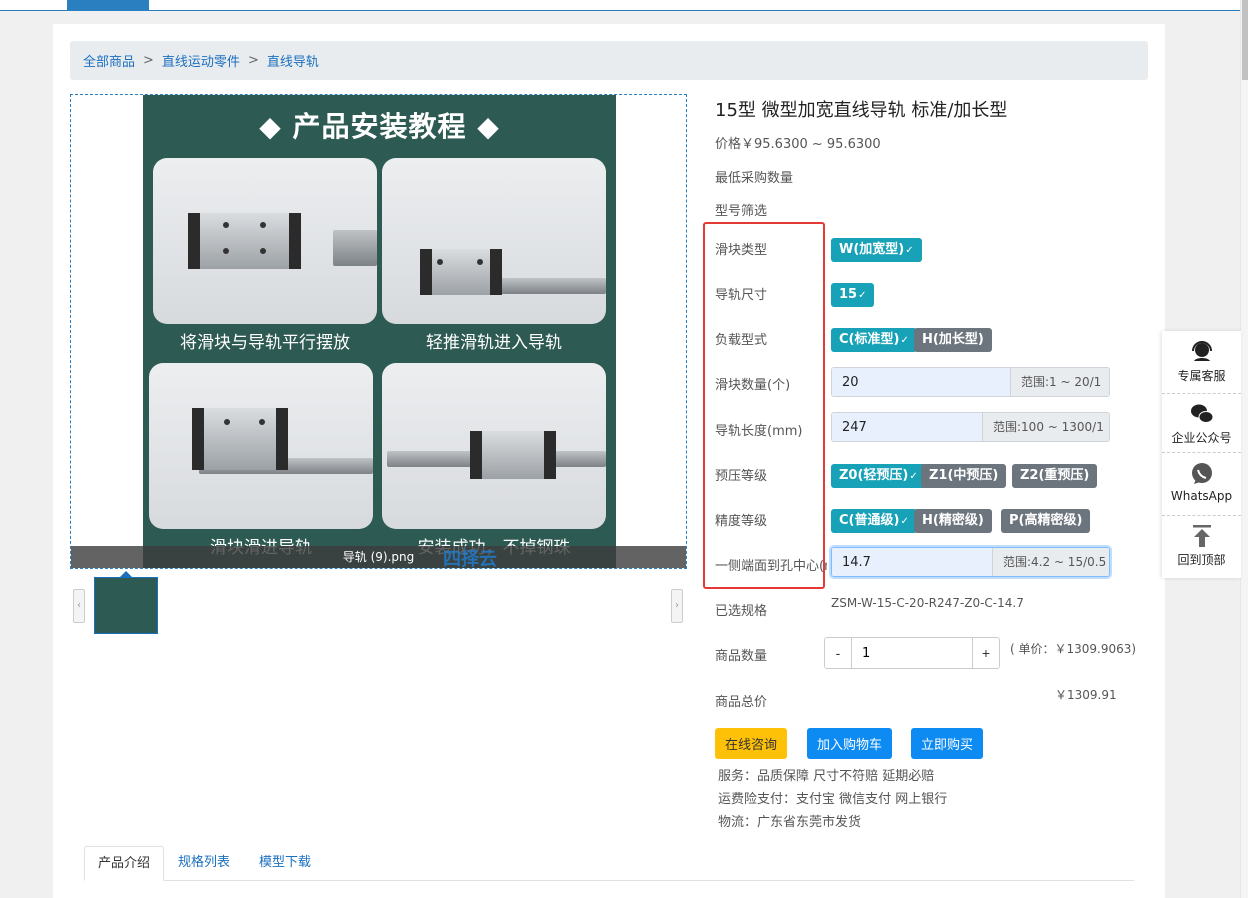 This screenshot has width=1248, height=898. Describe the element at coordinates (759, 431) in the screenshot. I see `rail-length-label: 导轨长度(mm)` at that location.